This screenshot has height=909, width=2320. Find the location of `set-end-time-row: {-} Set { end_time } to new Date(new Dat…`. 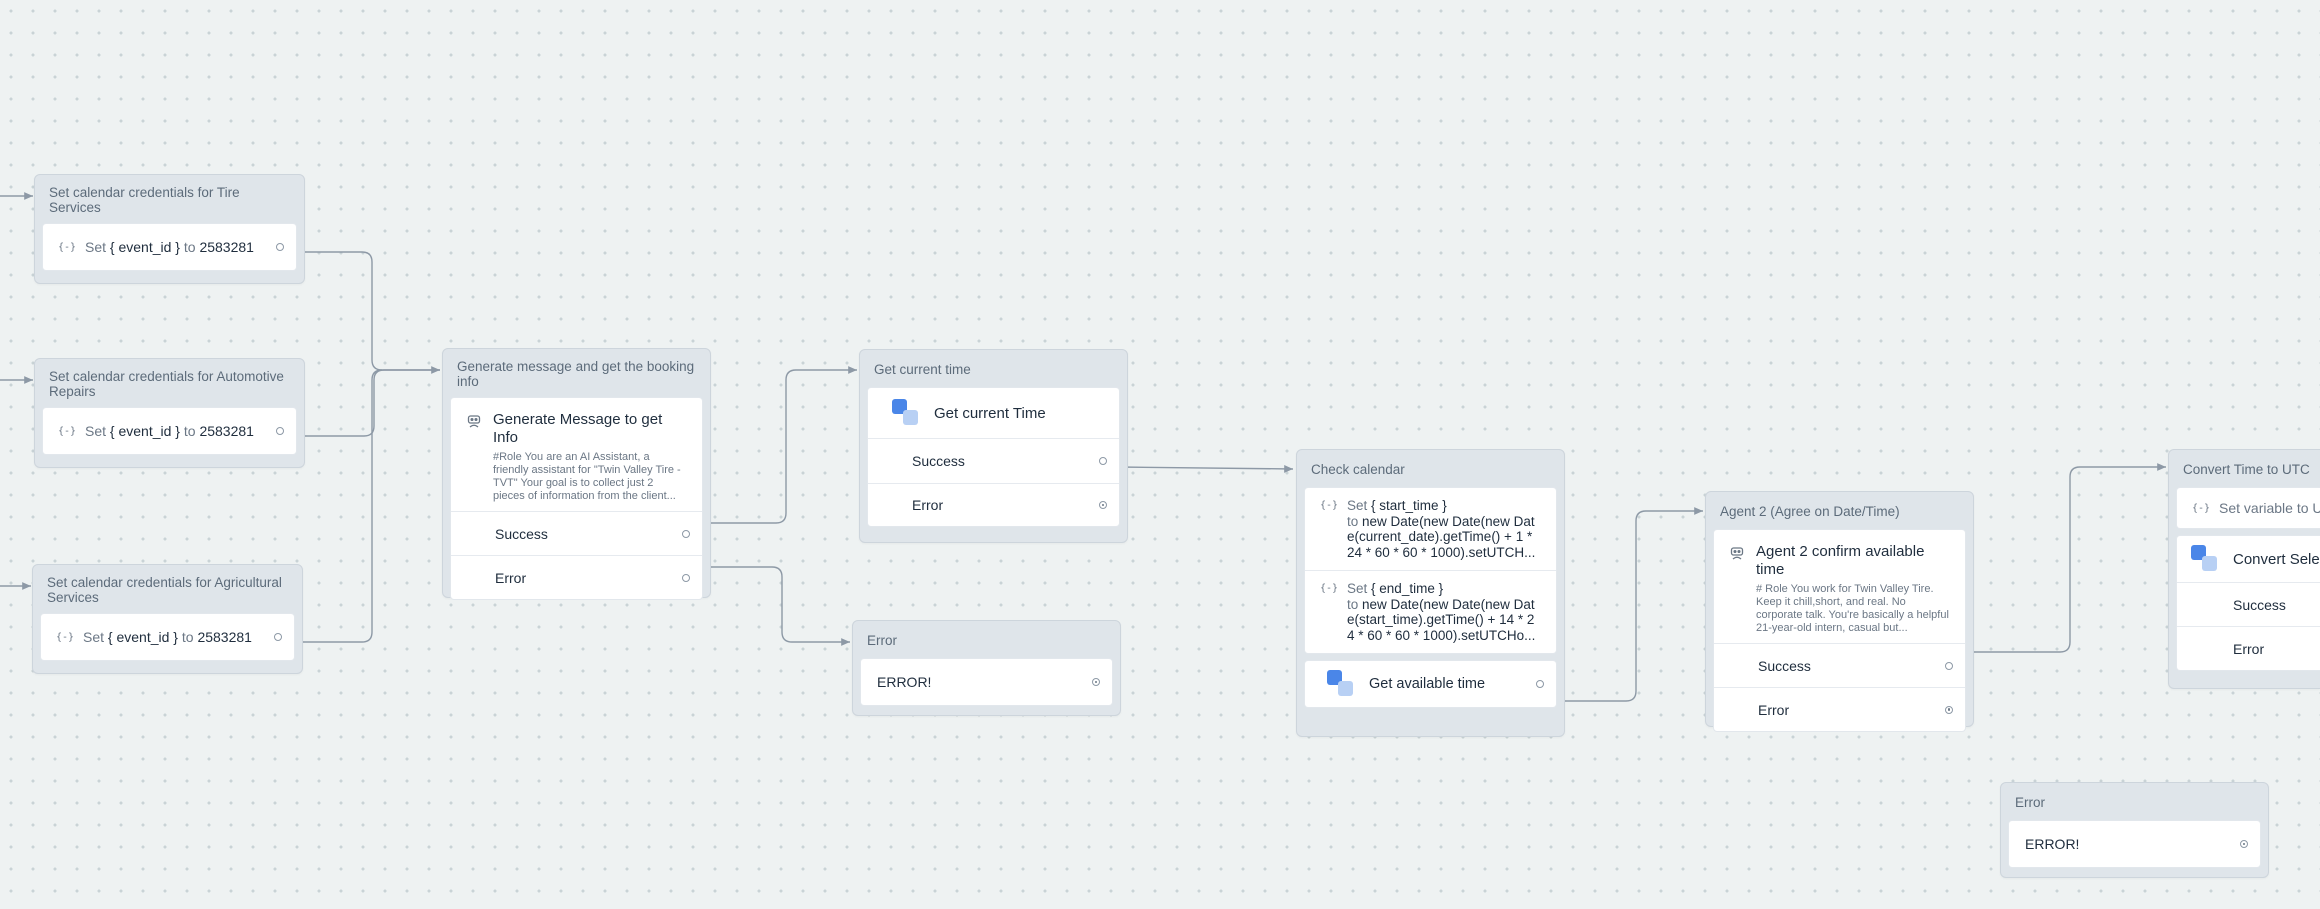

set-end-time-row: {-} Set { end_time } to new Date(new Dat… is located at coordinates (1430, 611).